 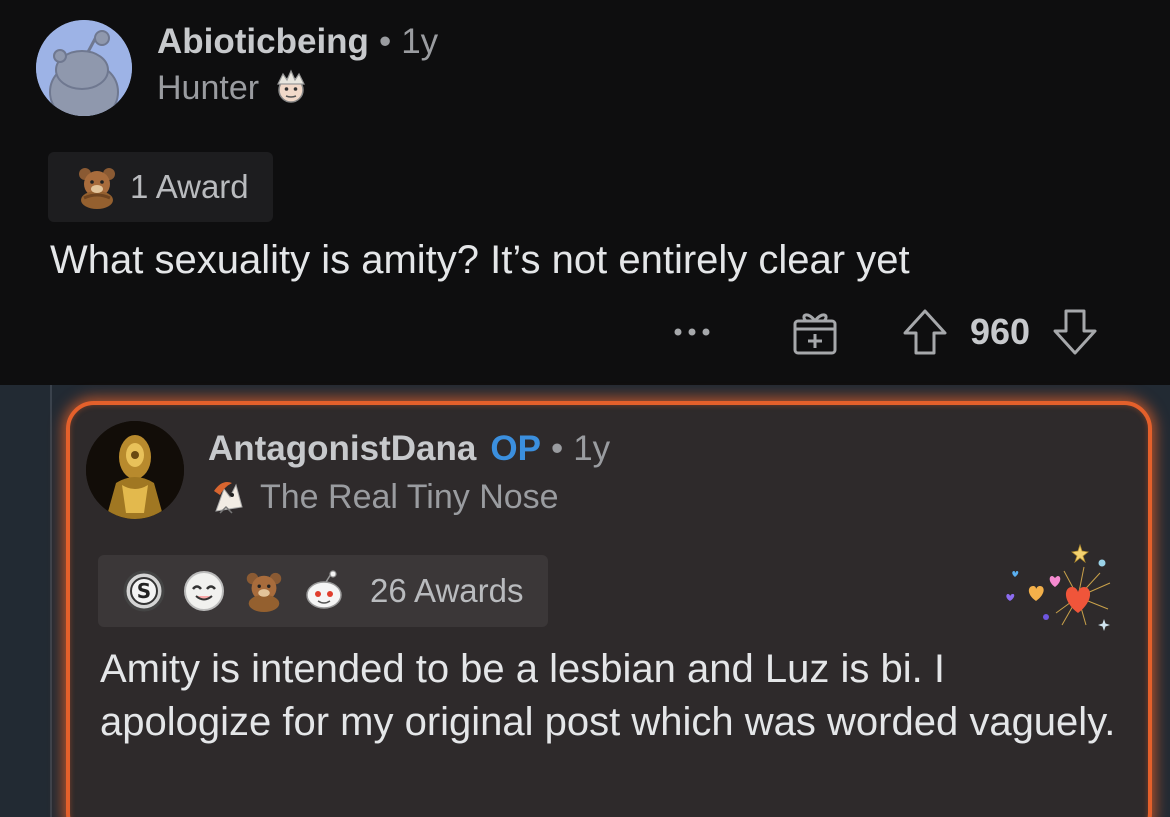 I want to click on silver-award-icon: S, so click(x=144, y=591).